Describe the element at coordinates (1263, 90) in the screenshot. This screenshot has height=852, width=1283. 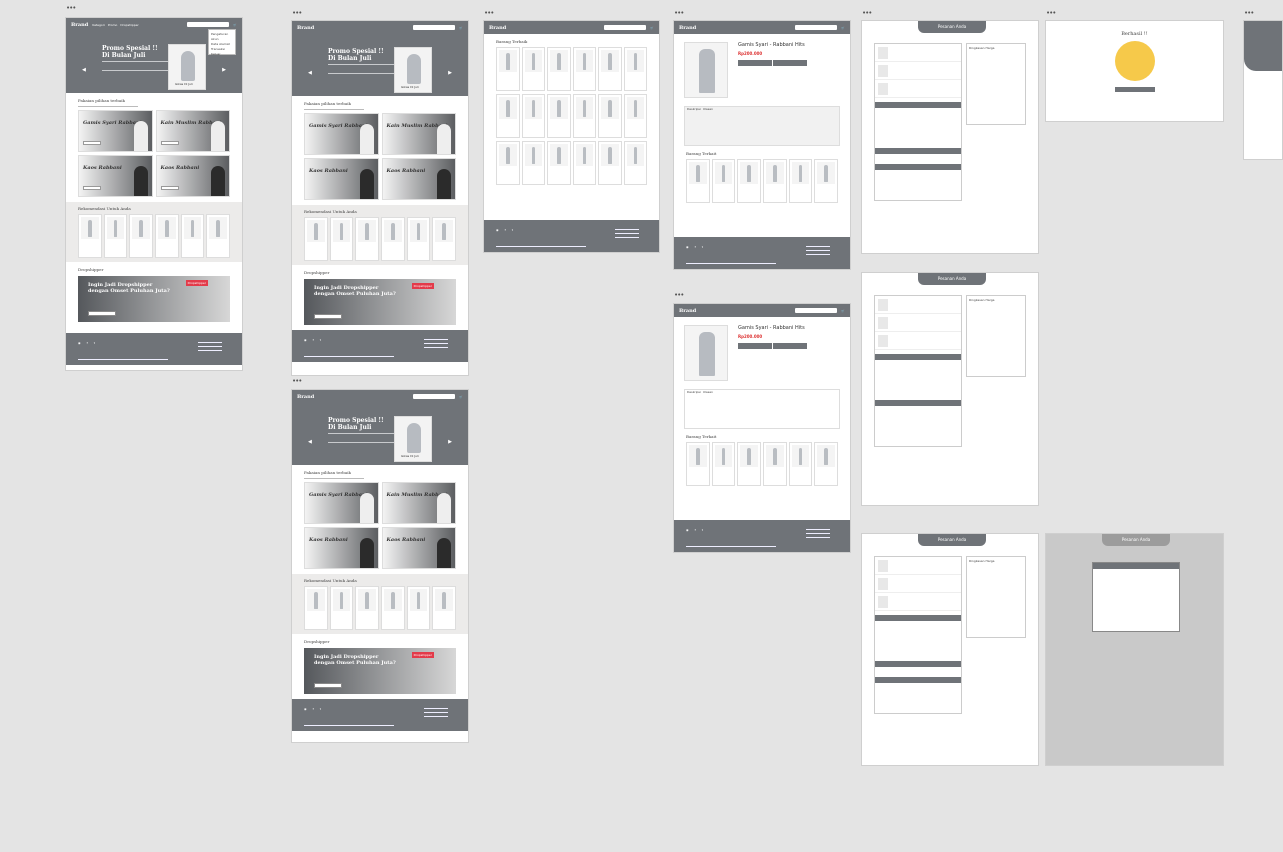
I see `frame-partial` at that location.